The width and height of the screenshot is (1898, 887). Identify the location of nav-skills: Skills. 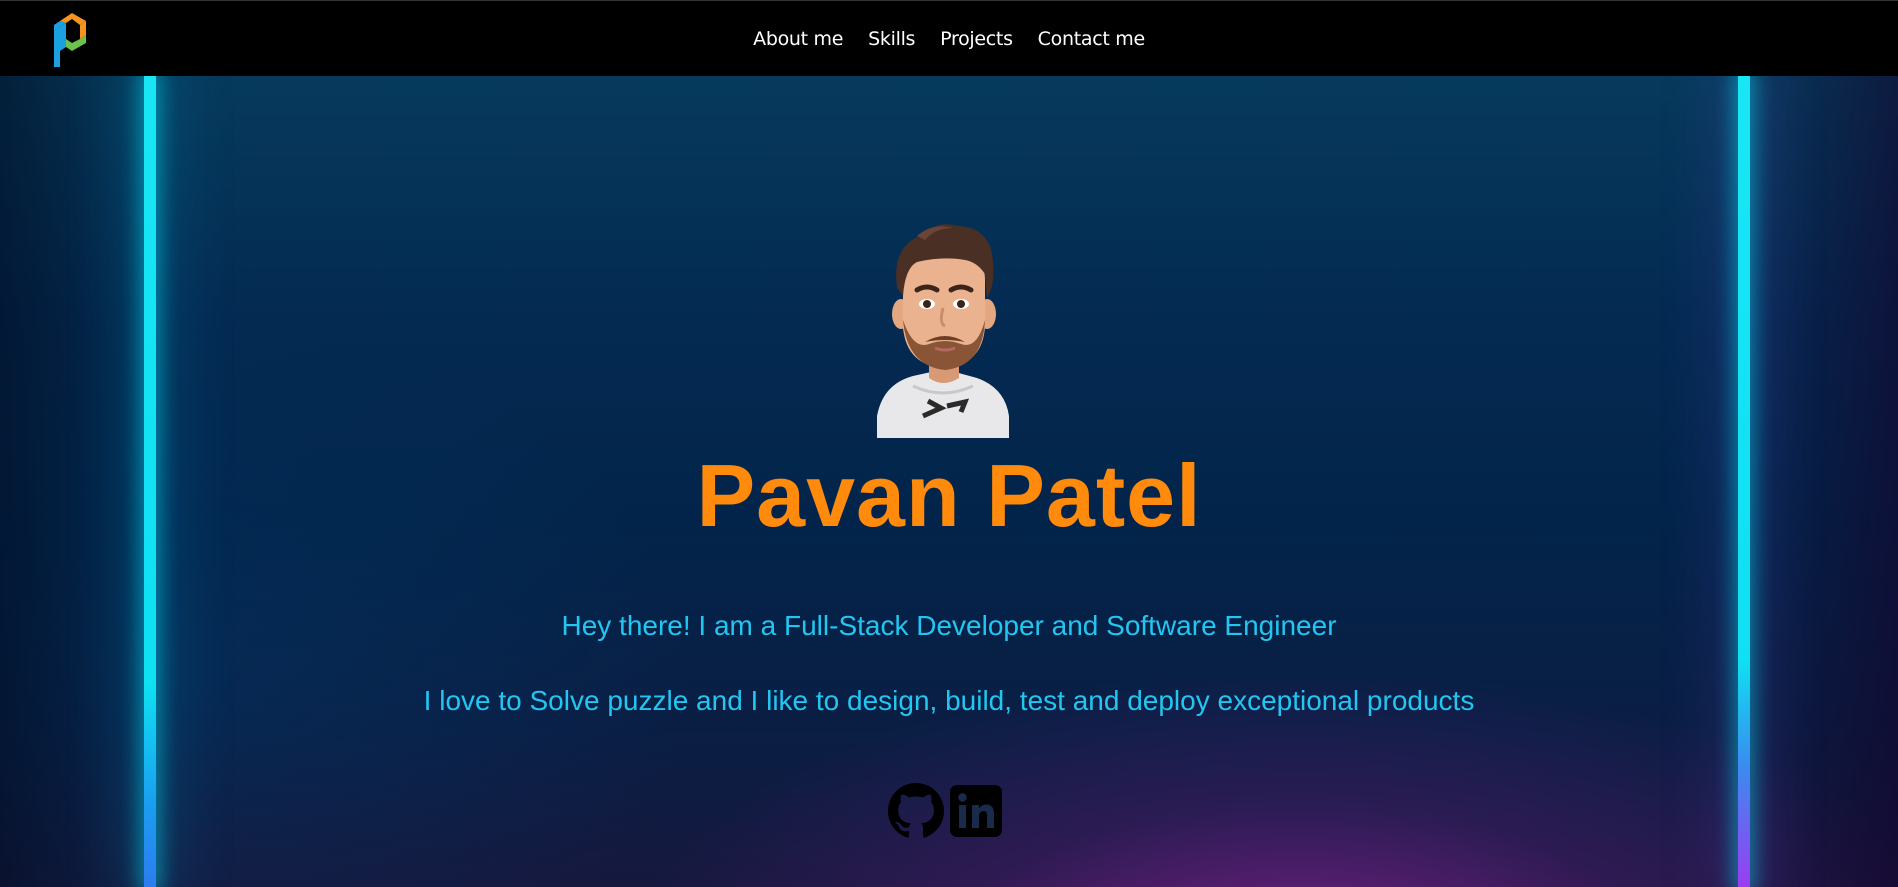
(892, 39).